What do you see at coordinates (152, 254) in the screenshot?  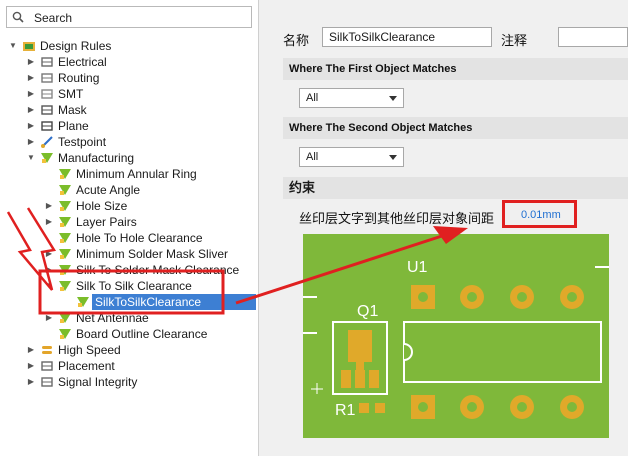 I see `tree-item-label: Minimum Solder Mask Sliver` at bounding box center [152, 254].